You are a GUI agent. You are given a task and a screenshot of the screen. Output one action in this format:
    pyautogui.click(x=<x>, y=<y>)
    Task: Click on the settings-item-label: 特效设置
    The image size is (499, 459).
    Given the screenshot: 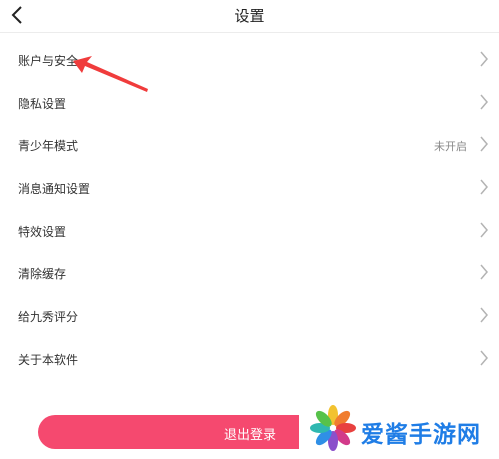 What is the action you would take?
    pyautogui.click(x=42, y=231)
    